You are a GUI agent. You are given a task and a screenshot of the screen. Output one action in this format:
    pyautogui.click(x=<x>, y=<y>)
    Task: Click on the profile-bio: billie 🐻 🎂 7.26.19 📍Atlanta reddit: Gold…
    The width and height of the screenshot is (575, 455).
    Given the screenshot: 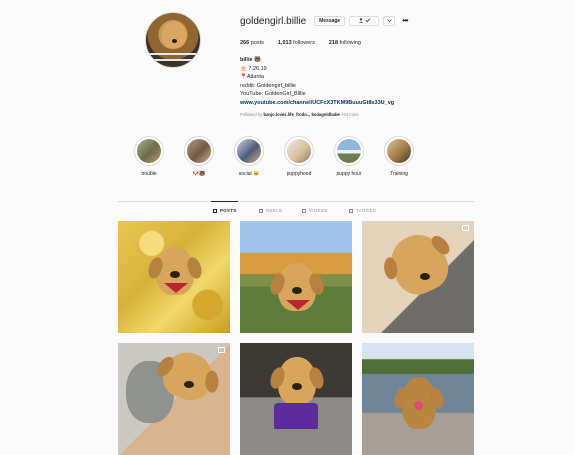 What is the action you would take?
    pyautogui.click(x=390, y=82)
    